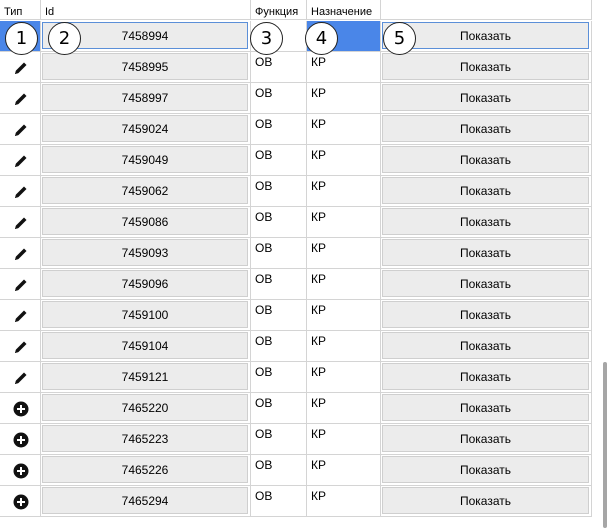  Describe the element at coordinates (145, 376) in the screenshot. I see `id-button: 7459121` at that location.